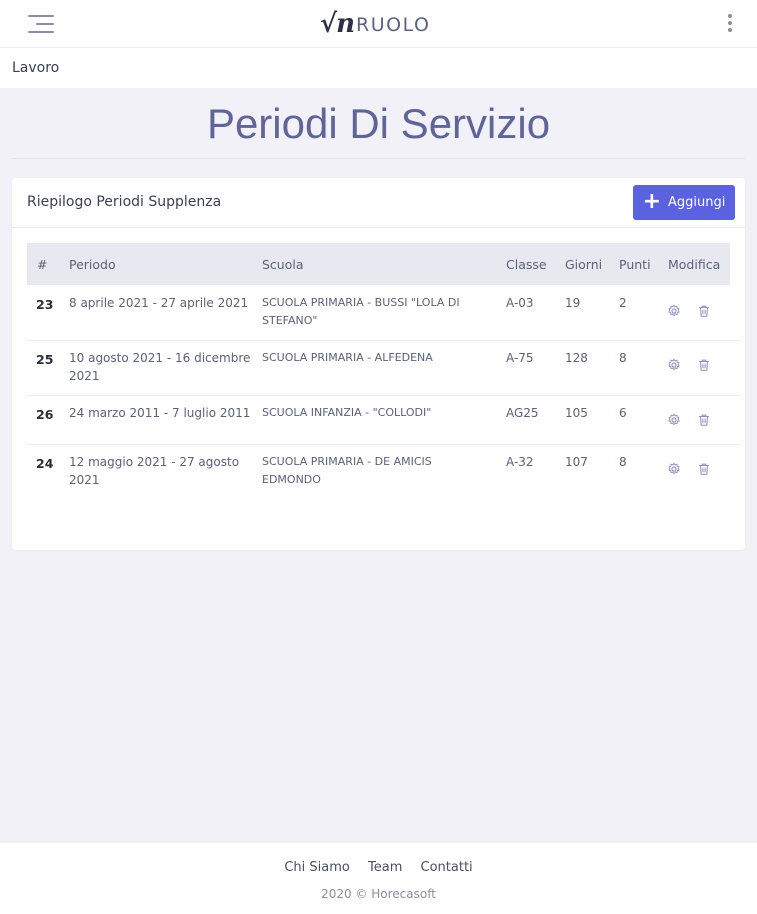 The height and width of the screenshot is (914, 757). What do you see at coordinates (520, 303) in the screenshot?
I see `row-classe: A-03` at bounding box center [520, 303].